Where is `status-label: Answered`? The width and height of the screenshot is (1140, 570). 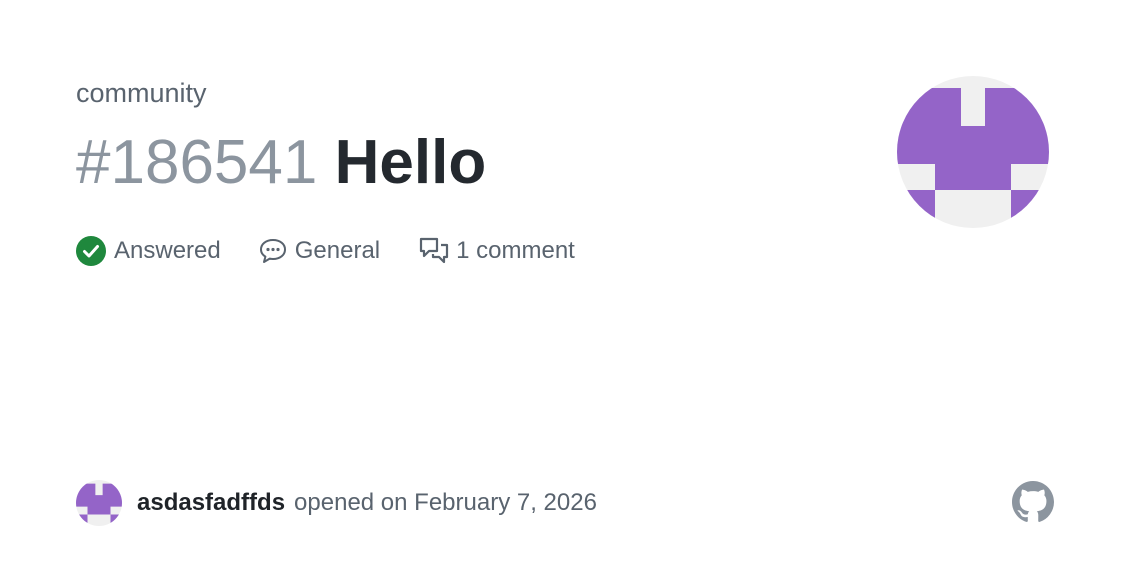 status-label: Answered is located at coordinates (167, 250).